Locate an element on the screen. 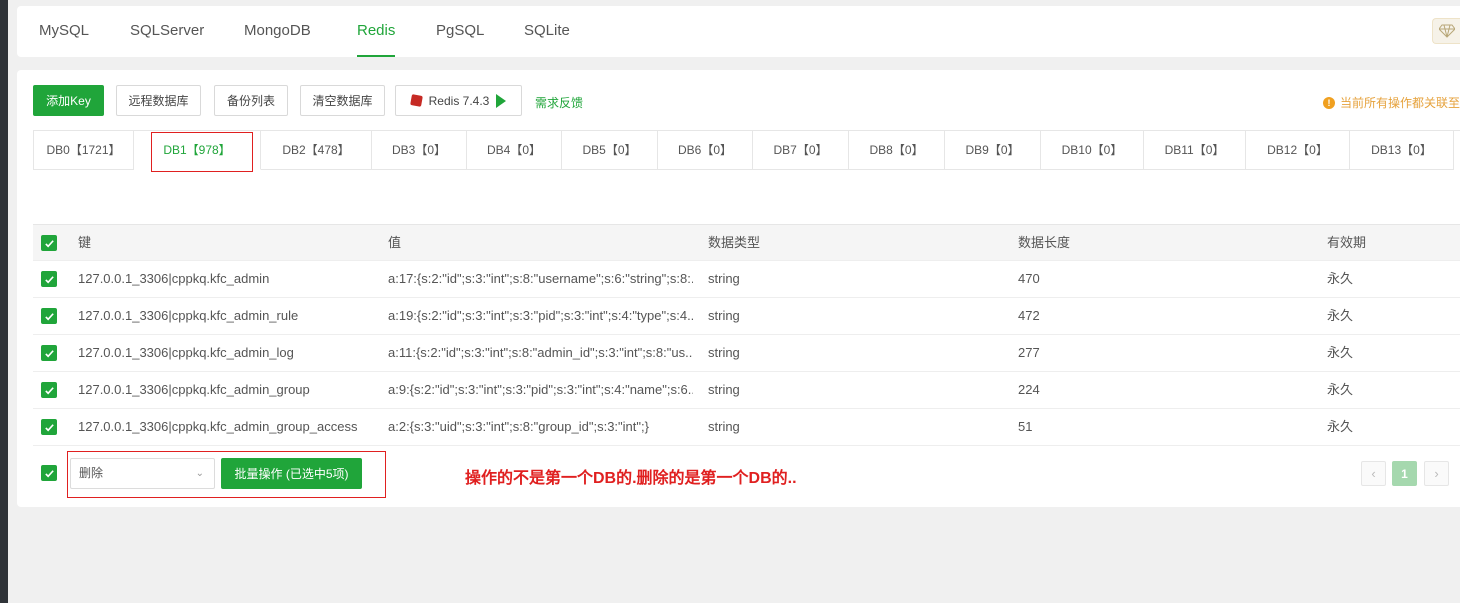 This screenshot has height=603, width=1460. tab-mysql: MySQL is located at coordinates (64, 31).